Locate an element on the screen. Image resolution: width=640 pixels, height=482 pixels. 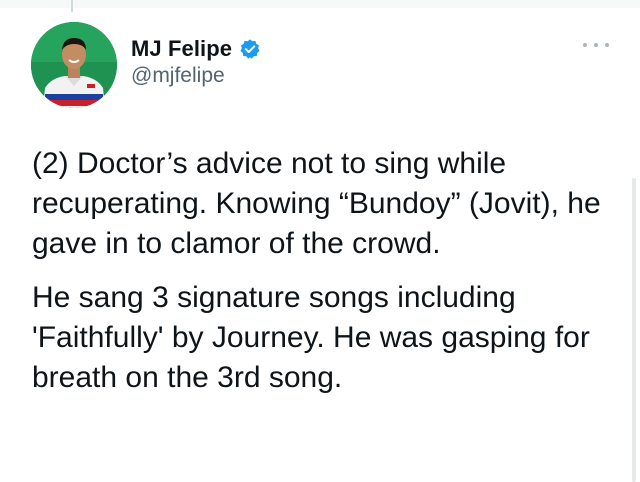
profile-avatar is located at coordinates (74, 65).